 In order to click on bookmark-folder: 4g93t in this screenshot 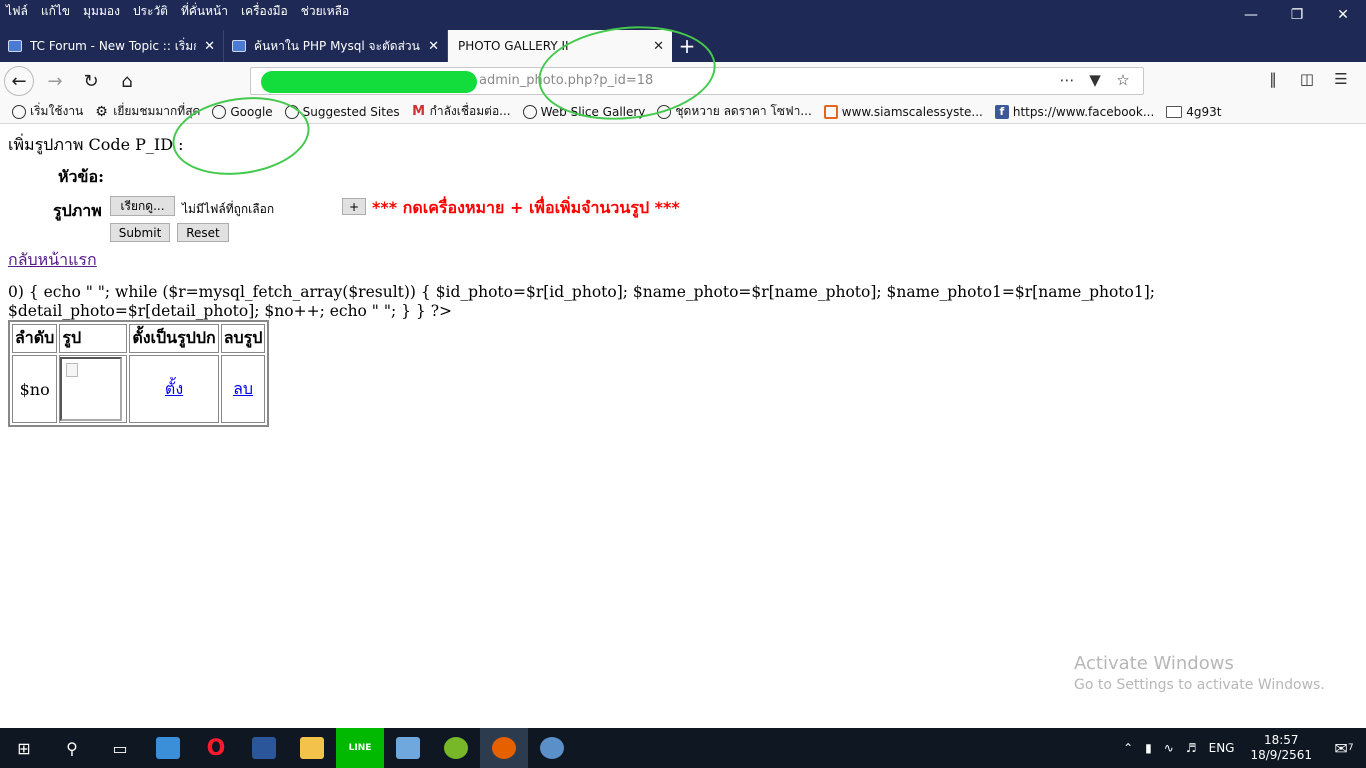, I will do `click(1194, 111)`.